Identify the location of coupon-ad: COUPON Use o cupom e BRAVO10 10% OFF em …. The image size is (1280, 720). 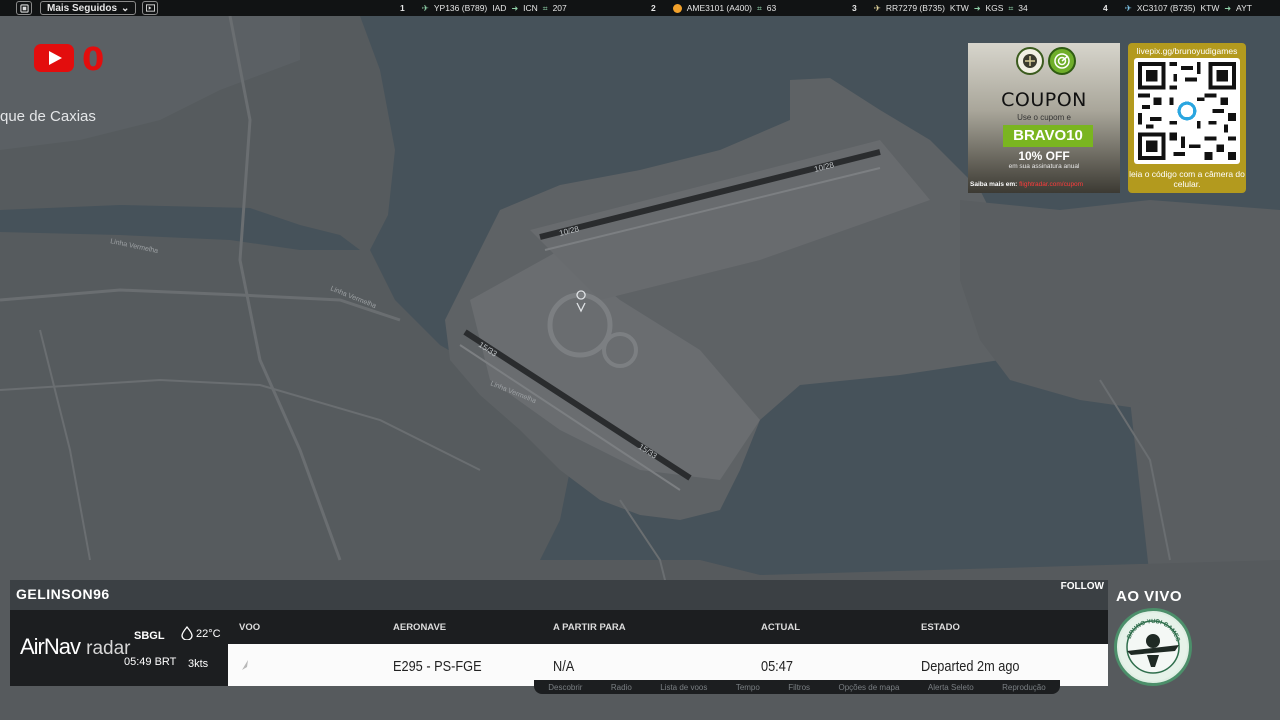
(1044, 118).